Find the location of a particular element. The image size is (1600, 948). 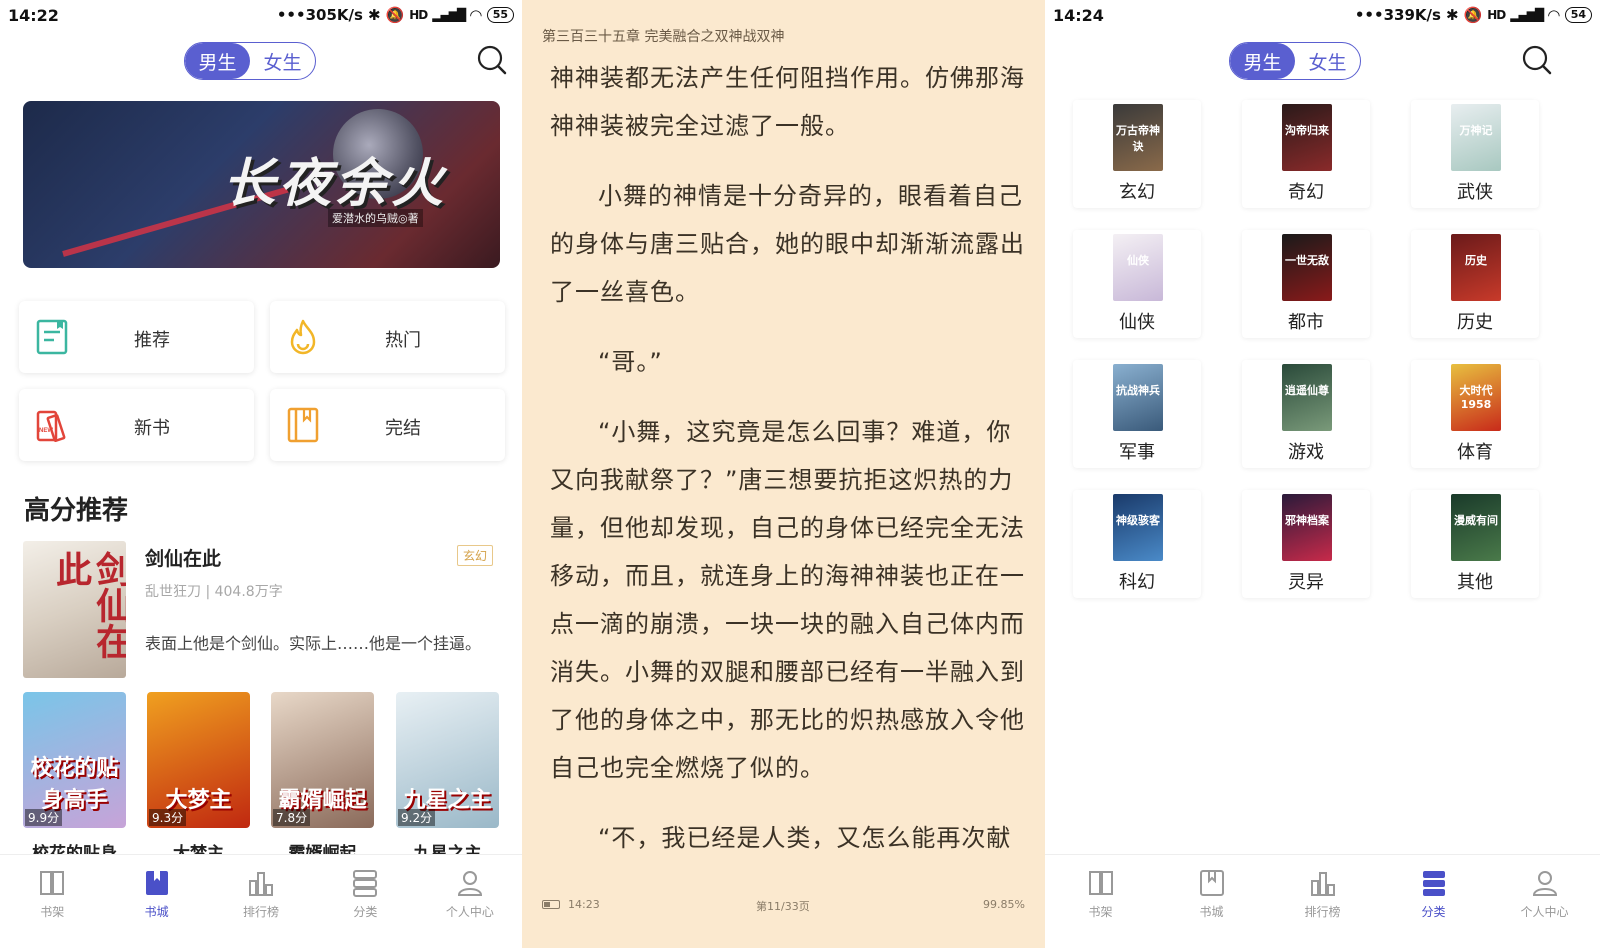

category-item: 神级骇客 科幻 is located at coordinates (1137, 544).